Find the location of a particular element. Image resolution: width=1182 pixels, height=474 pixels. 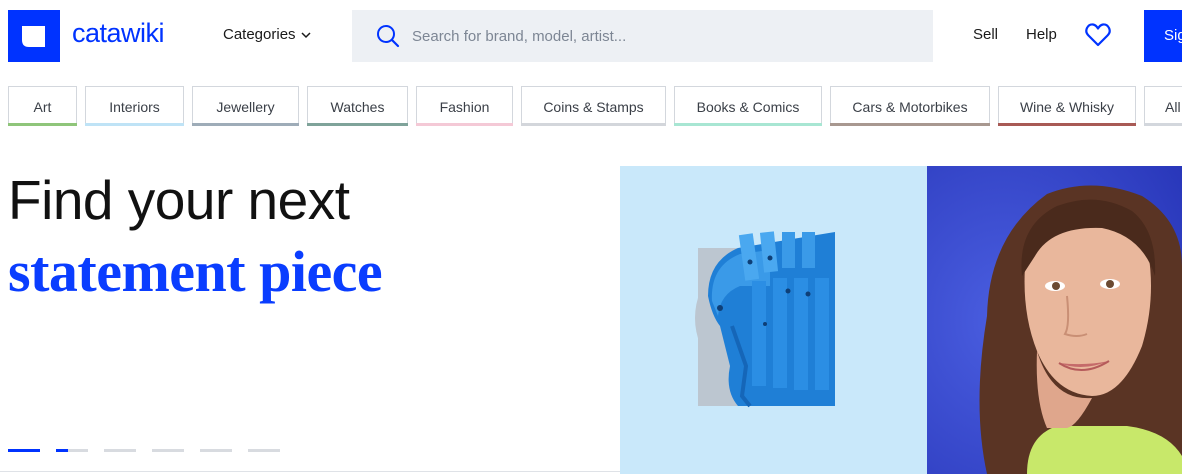

category-tab-cars-motorbikes: Cars & Motorbikes is located at coordinates (910, 106).